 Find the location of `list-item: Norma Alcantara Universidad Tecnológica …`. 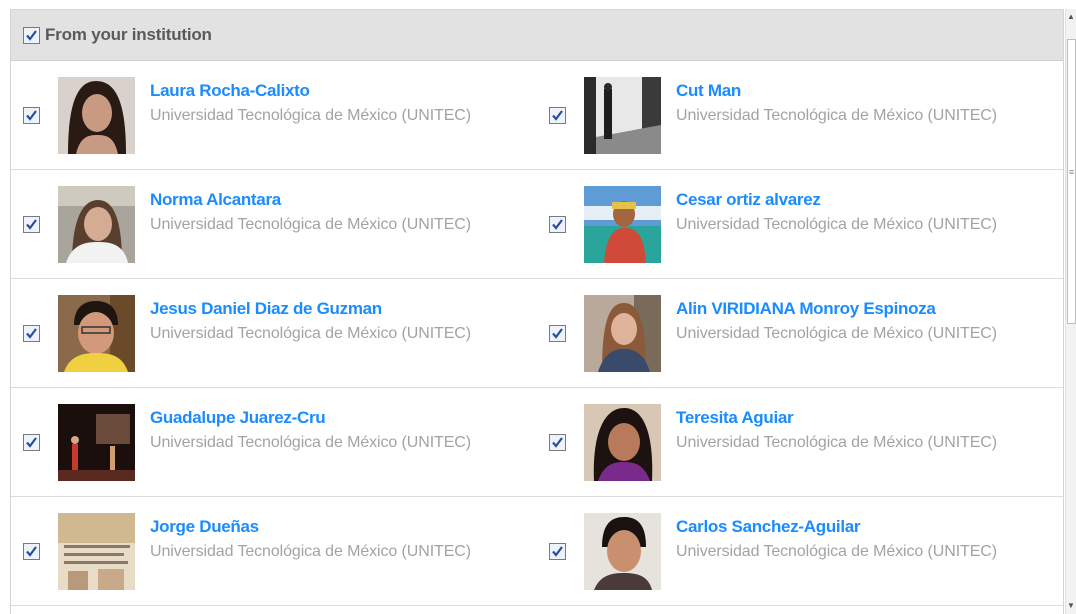

list-item: Norma Alcantara Universidad Tecnológica … is located at coordinates (271, 224).